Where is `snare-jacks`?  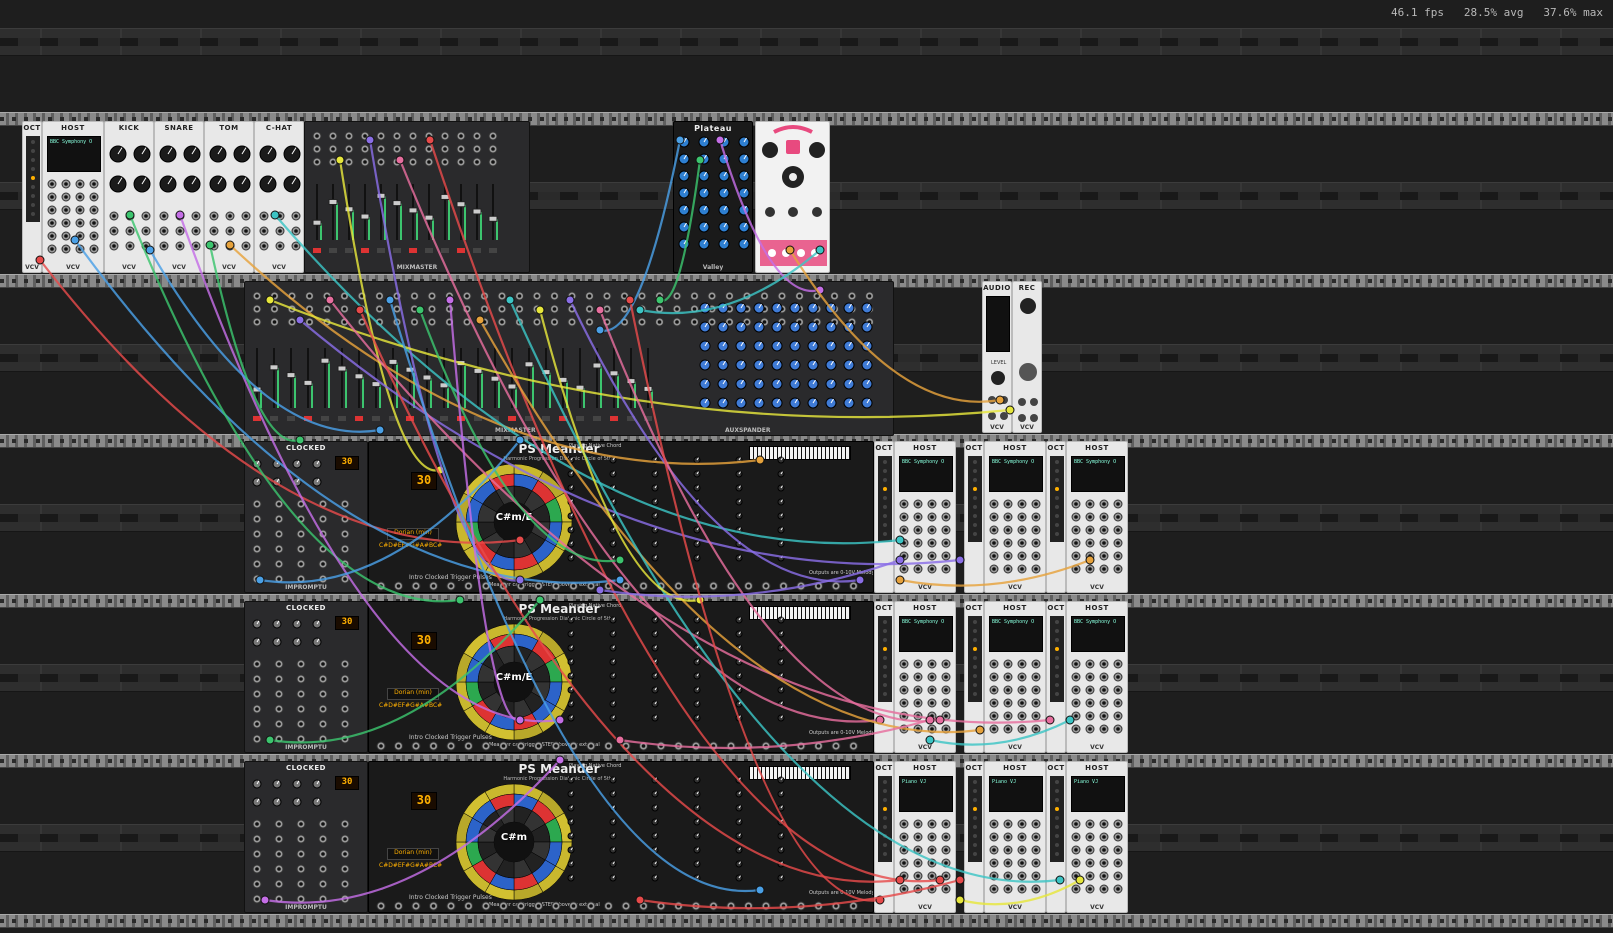
snare-jacks is located at coordinates (179, 197).